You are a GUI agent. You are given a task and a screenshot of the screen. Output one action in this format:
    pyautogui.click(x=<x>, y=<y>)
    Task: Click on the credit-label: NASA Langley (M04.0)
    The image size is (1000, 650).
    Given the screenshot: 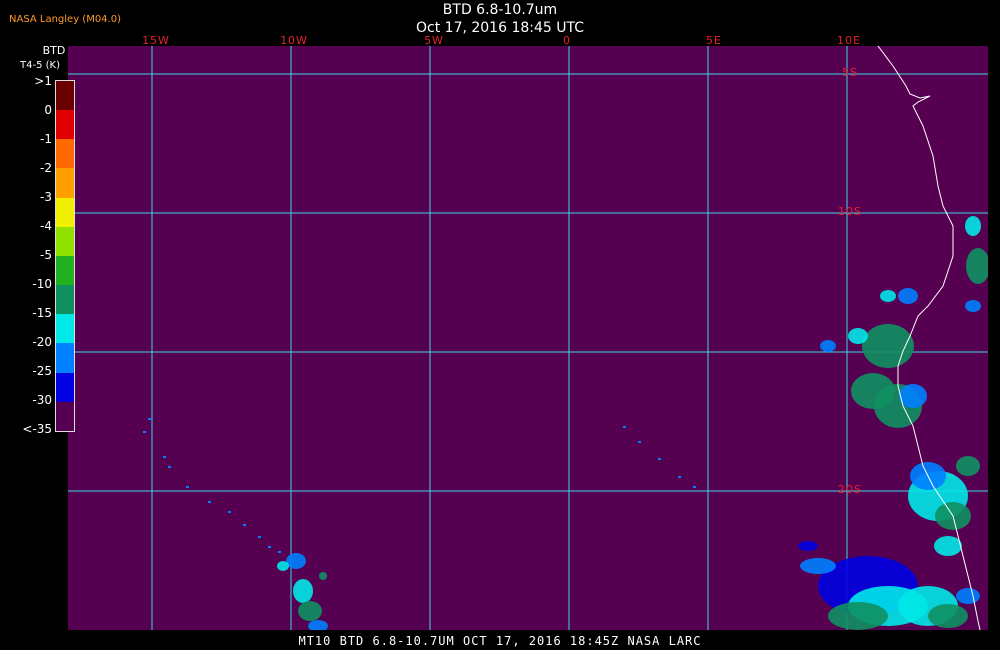 What is the action you would take?
    pyautogui.click(x=65, y=19)
    